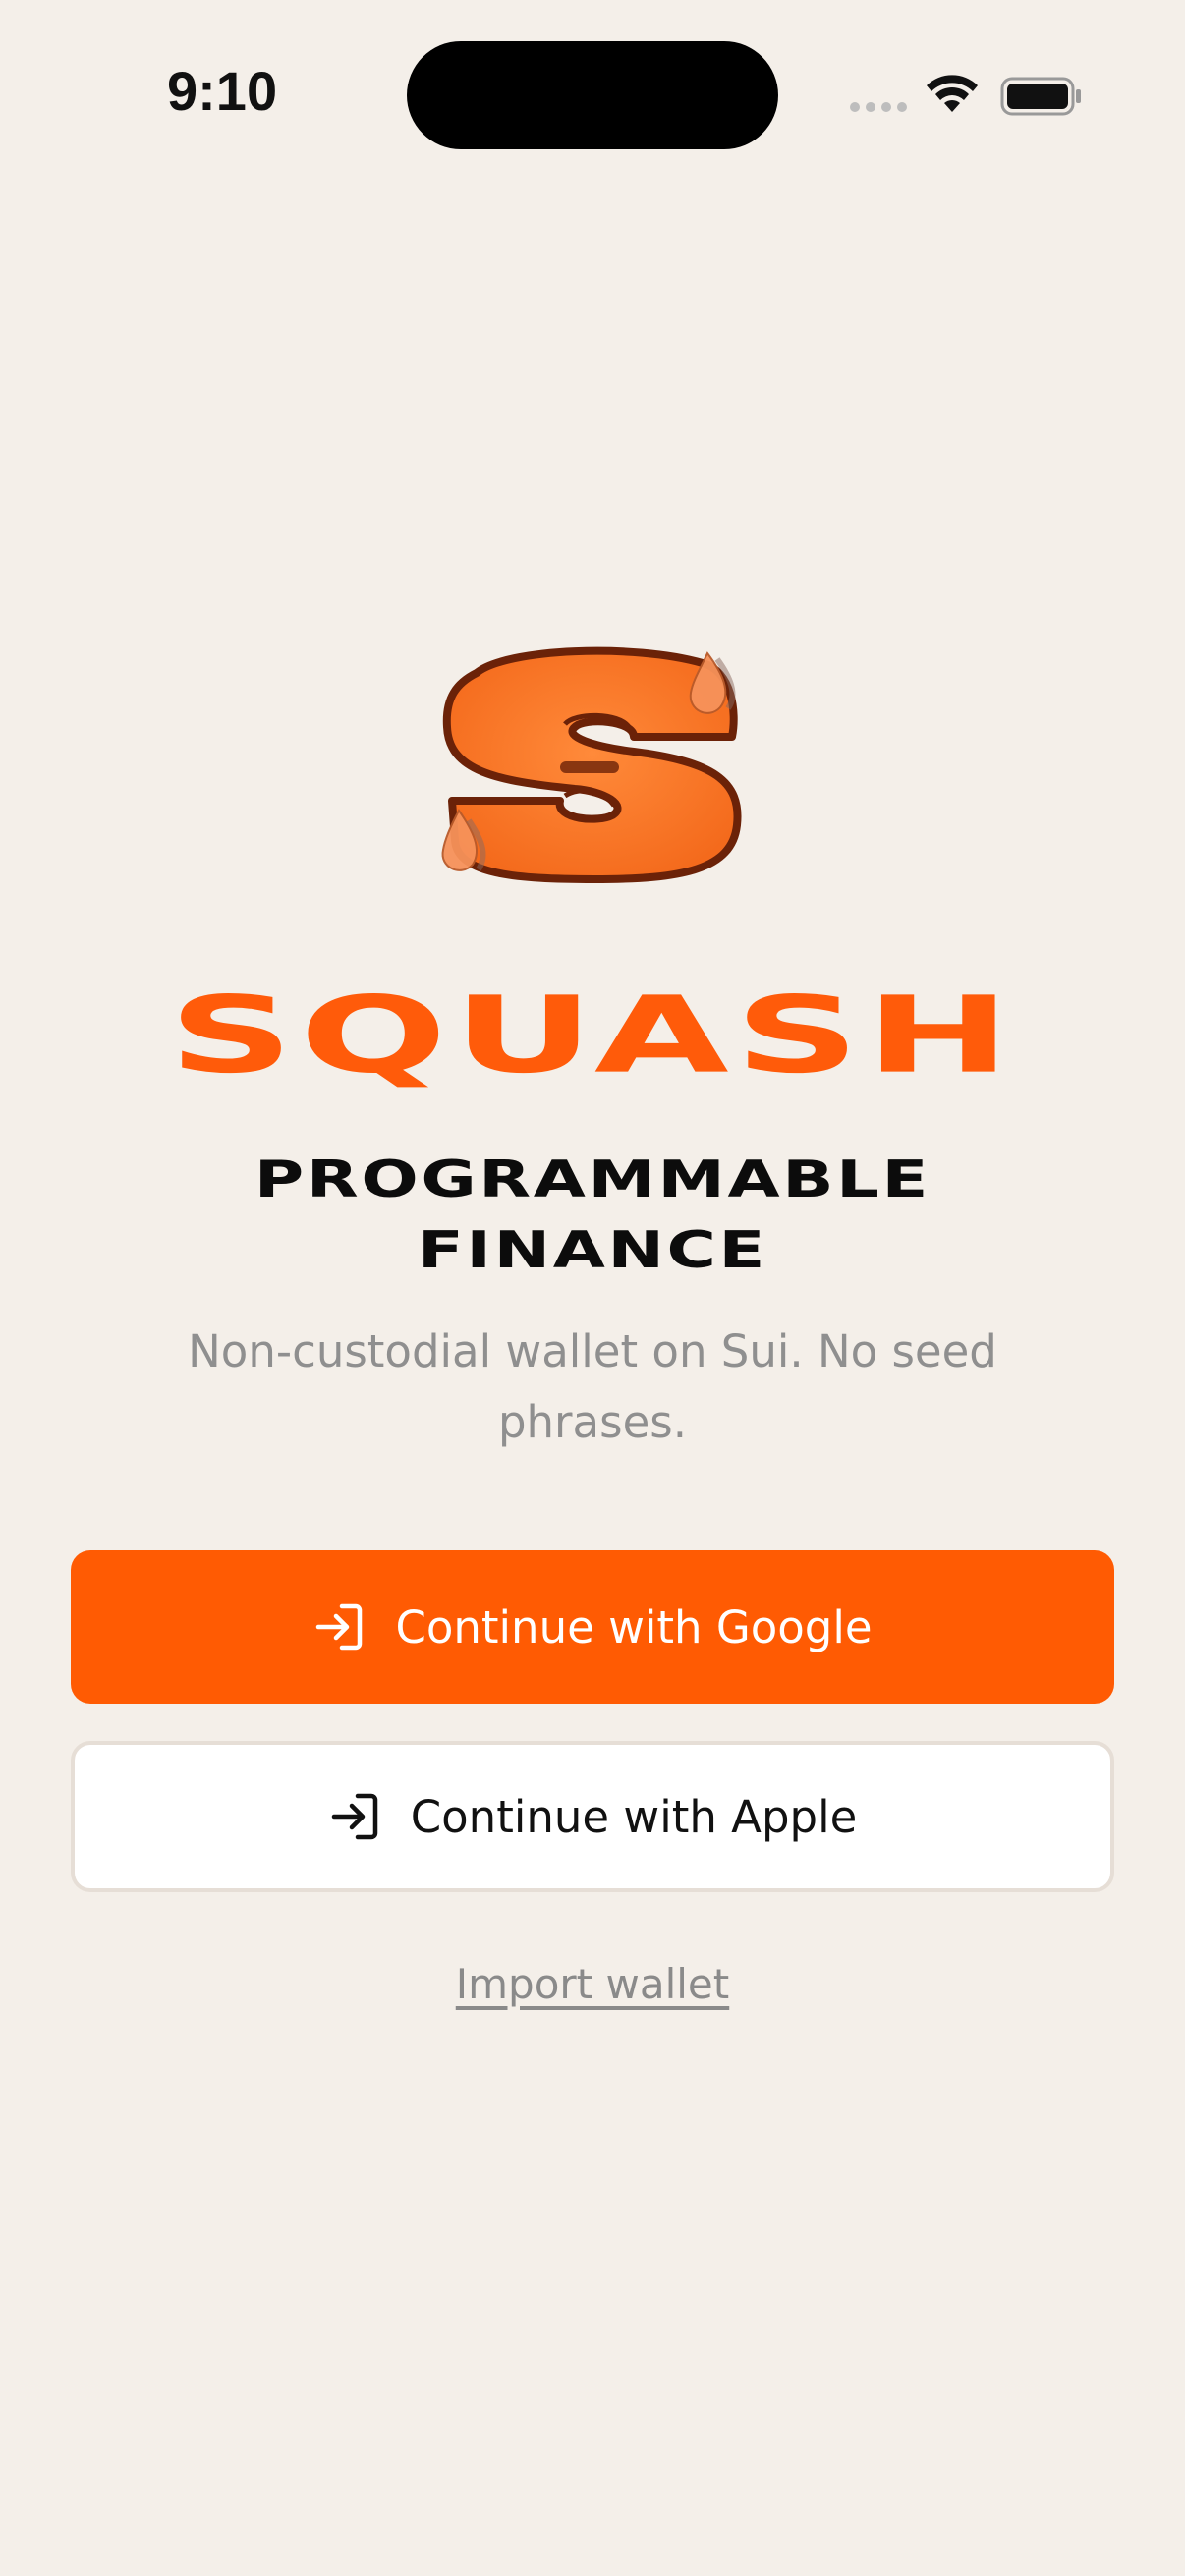 This screenshot has height=2576, width=1185. Describe the element at coordinates (592, 1984) in the screenshot. I see `import-wallet-link: Import wallet` at that location.